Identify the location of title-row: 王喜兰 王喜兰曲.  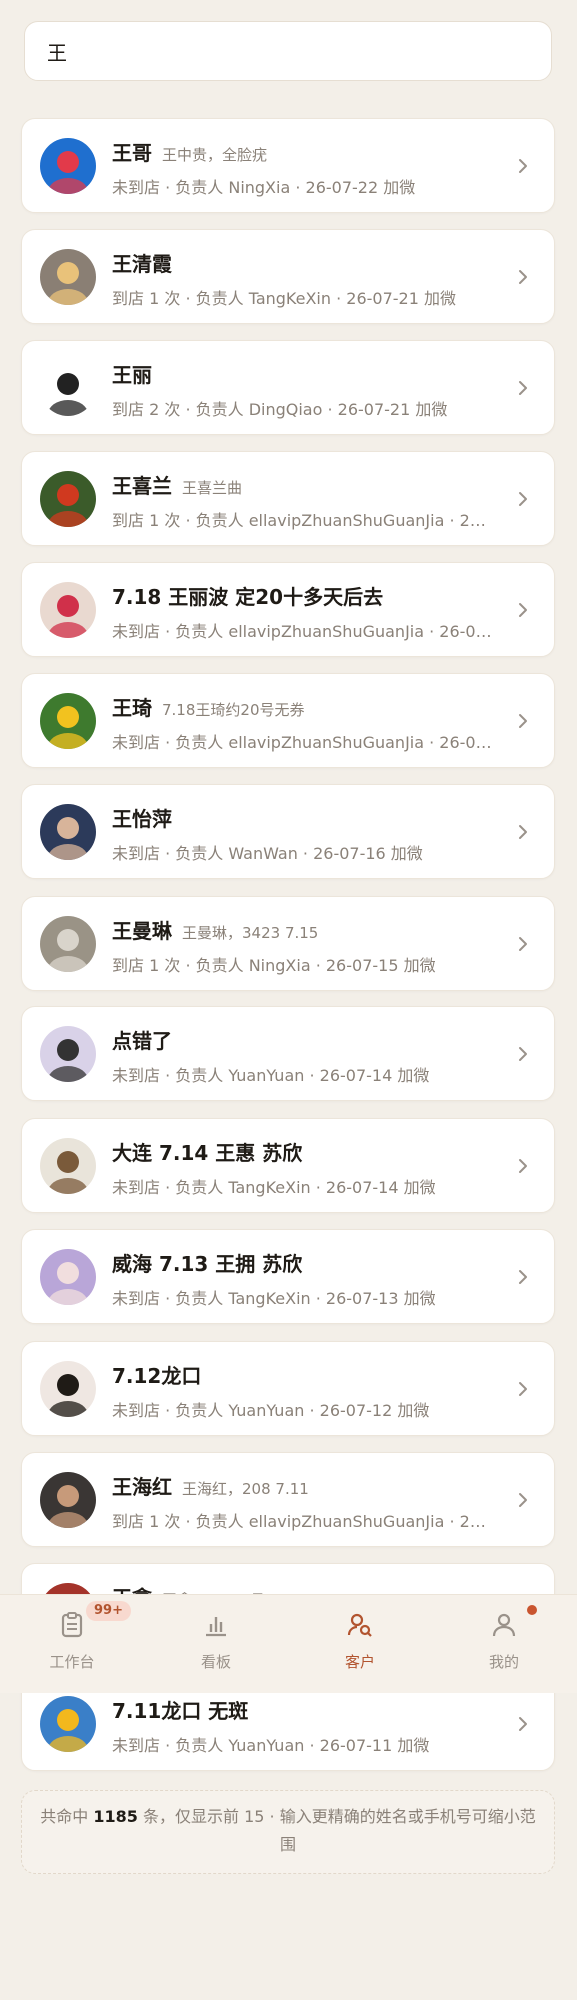
(303, 484).